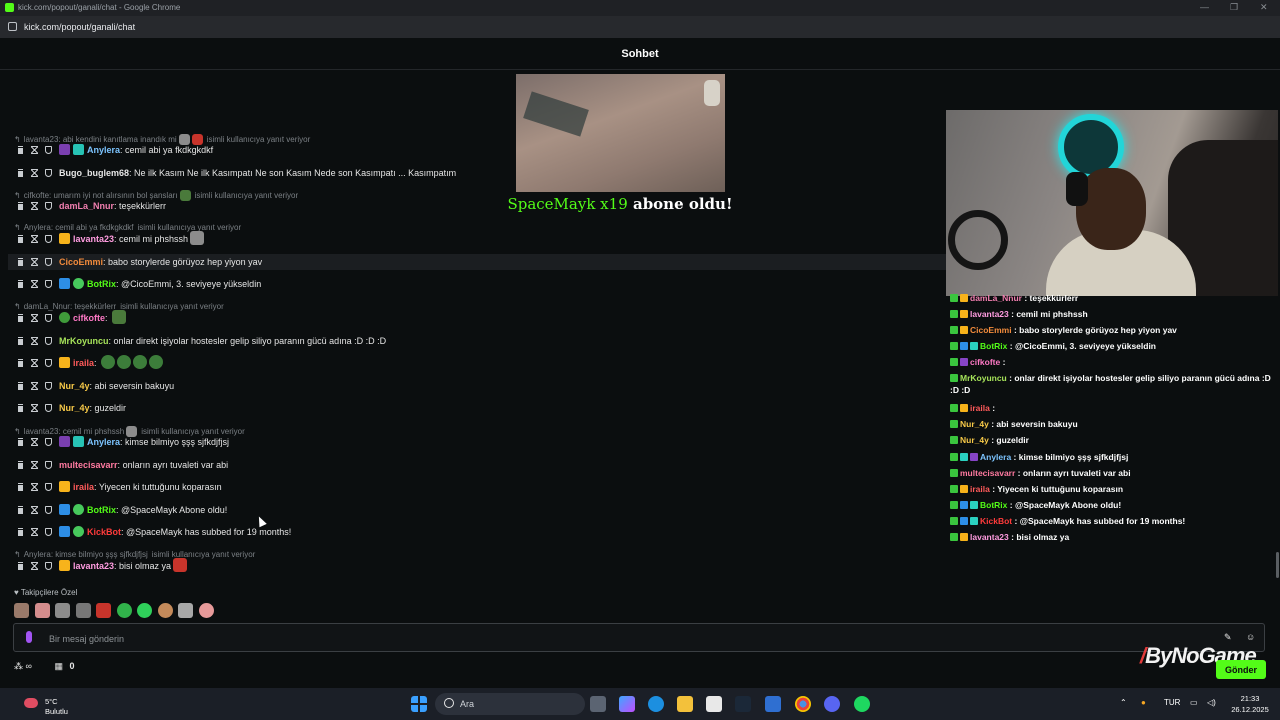 This screenshot has height=720, width=1280. I want to click on chat-username: MrKoyuncu, so click(84, 341).